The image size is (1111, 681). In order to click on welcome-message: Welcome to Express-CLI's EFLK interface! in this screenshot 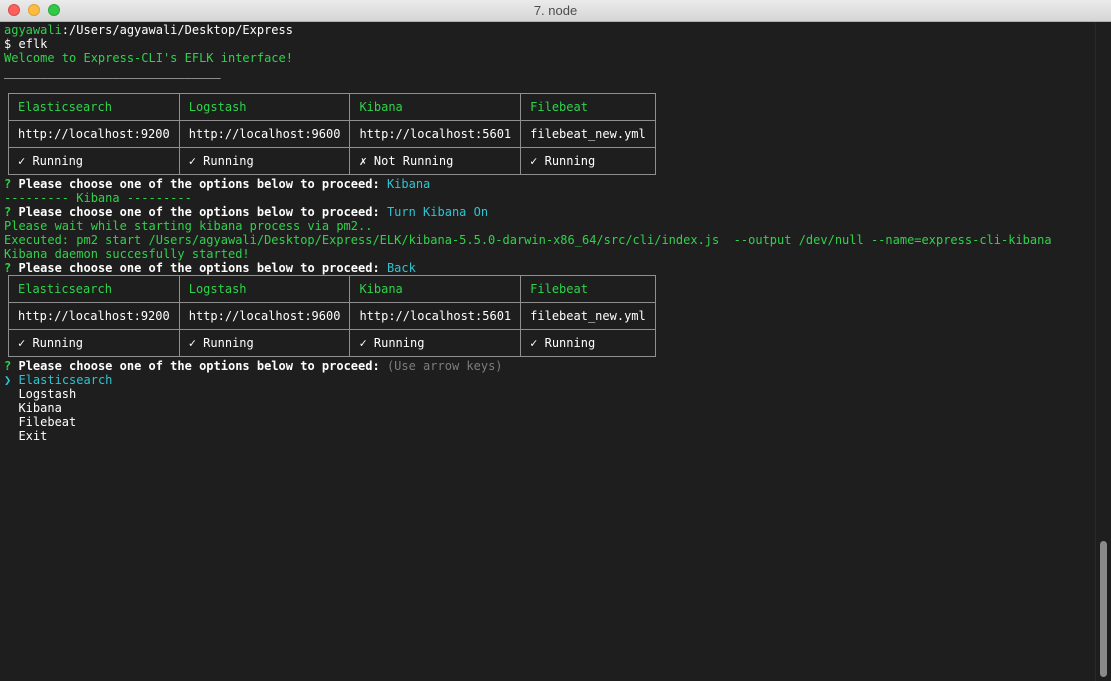, I will do `click(148, 58)`.